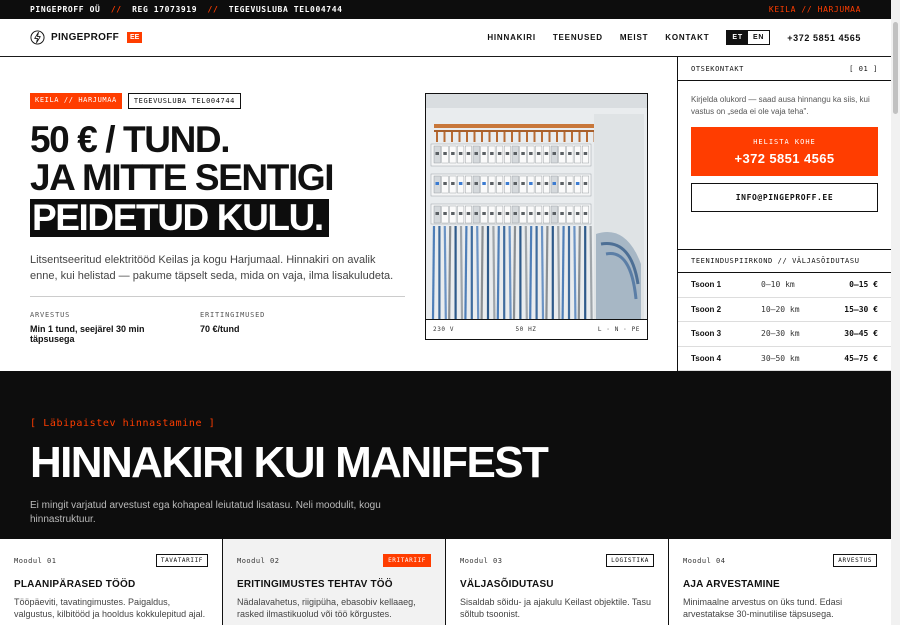  I want to click on nav-item-teenused: TEENUSED, so click(578, 37).